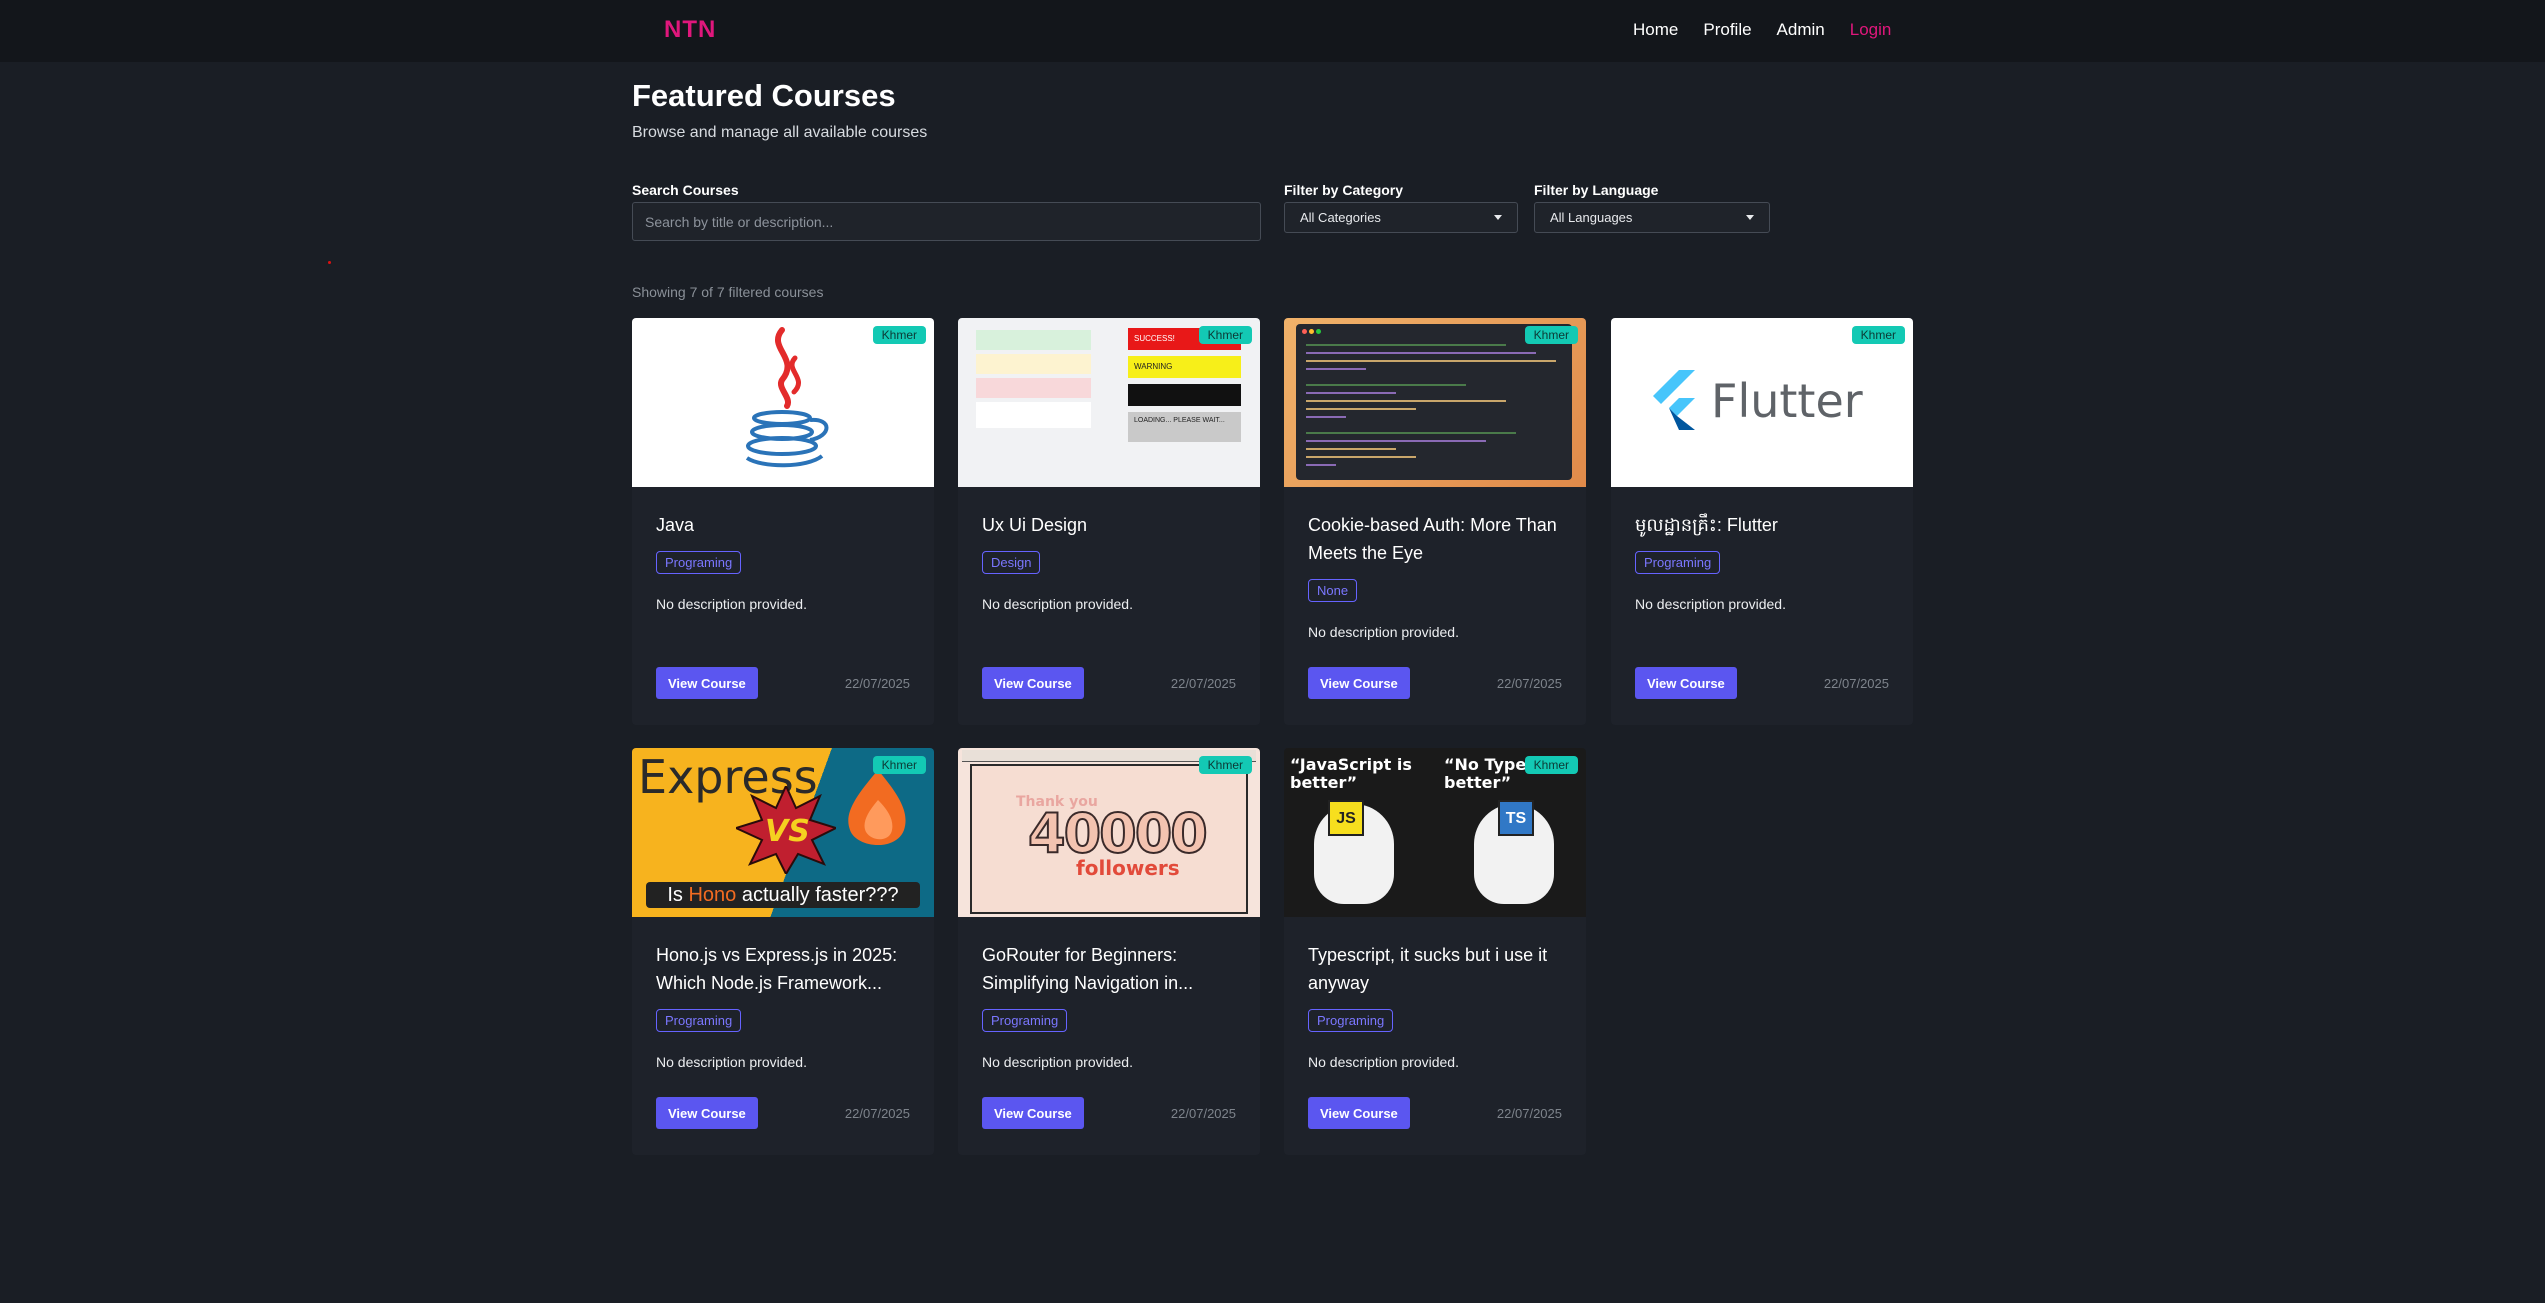  I want to click on course-thumbnail-cookie: Khmer, so click(1435, 402).